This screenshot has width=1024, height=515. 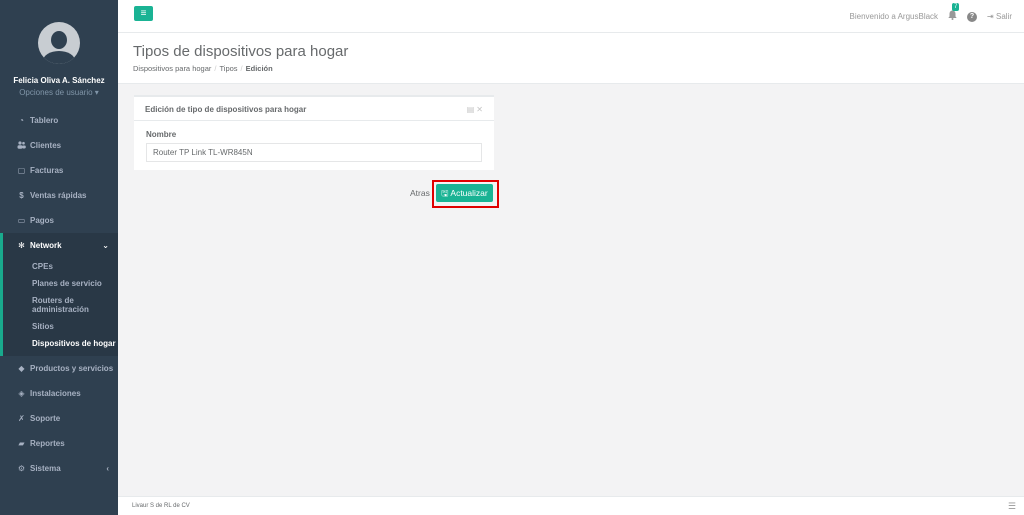 What do you see at coordinates (72, 368) in the screenshot?
I see `sidebar-item-label: Productos y servicios` at bounding box center [72, 368].